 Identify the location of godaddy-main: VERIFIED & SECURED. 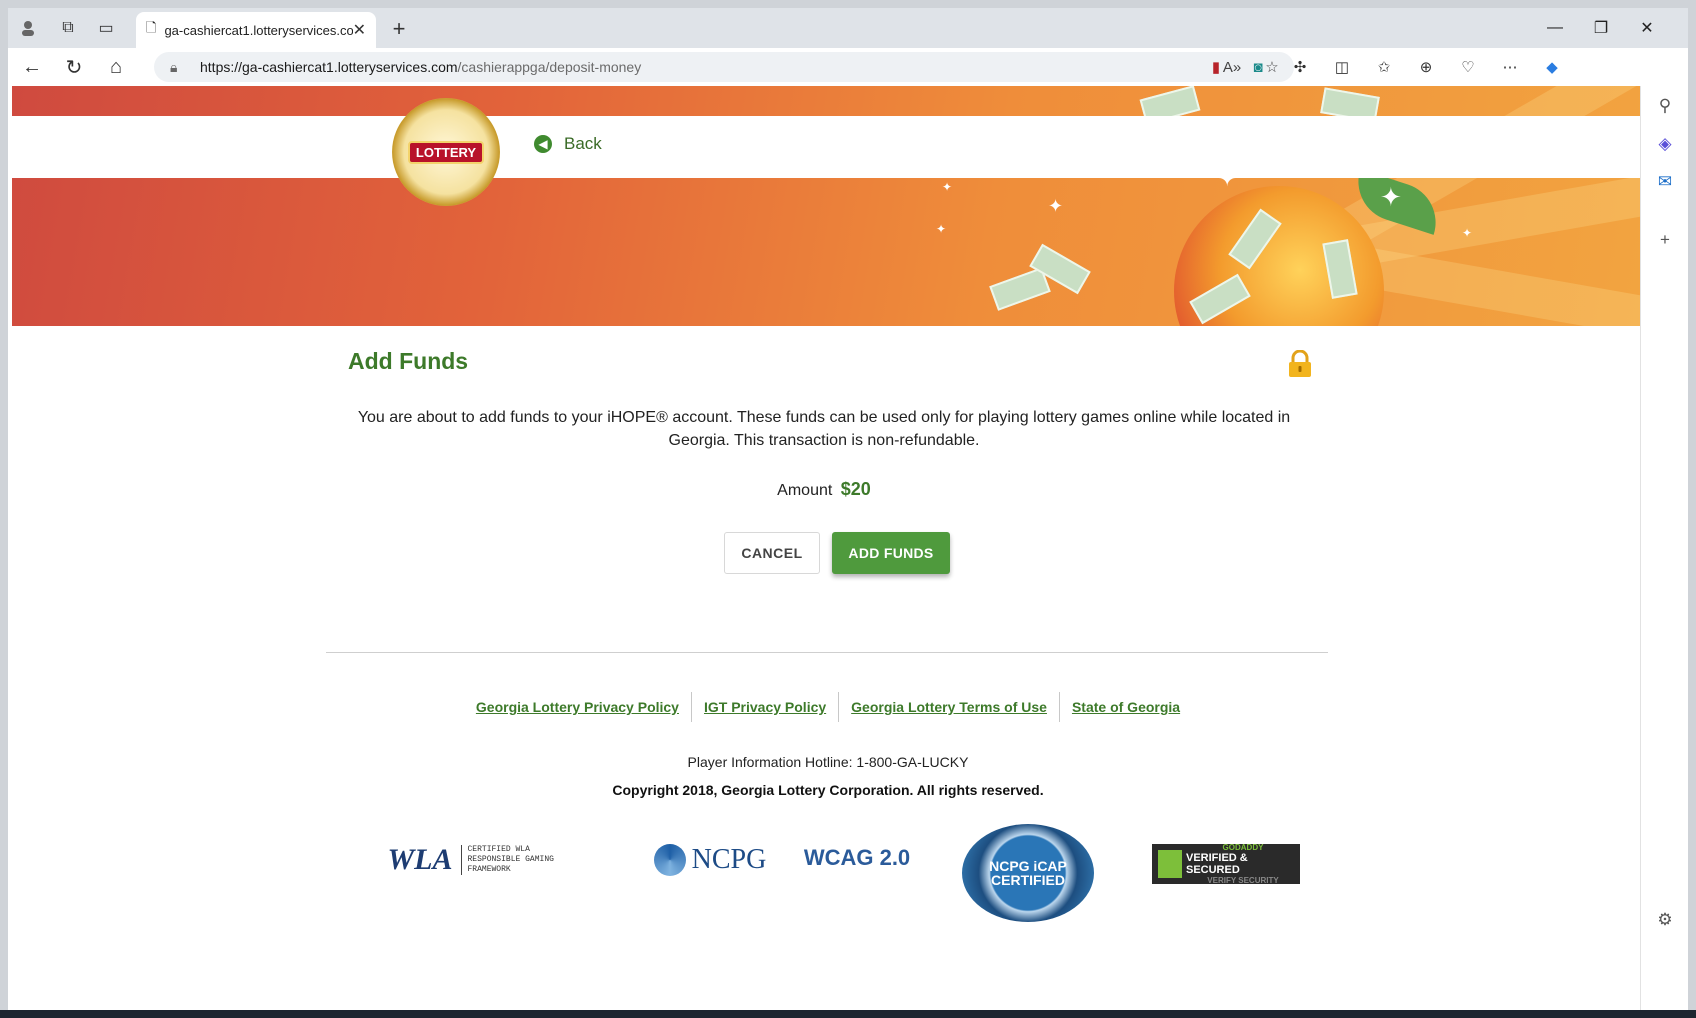
(1217, 864).